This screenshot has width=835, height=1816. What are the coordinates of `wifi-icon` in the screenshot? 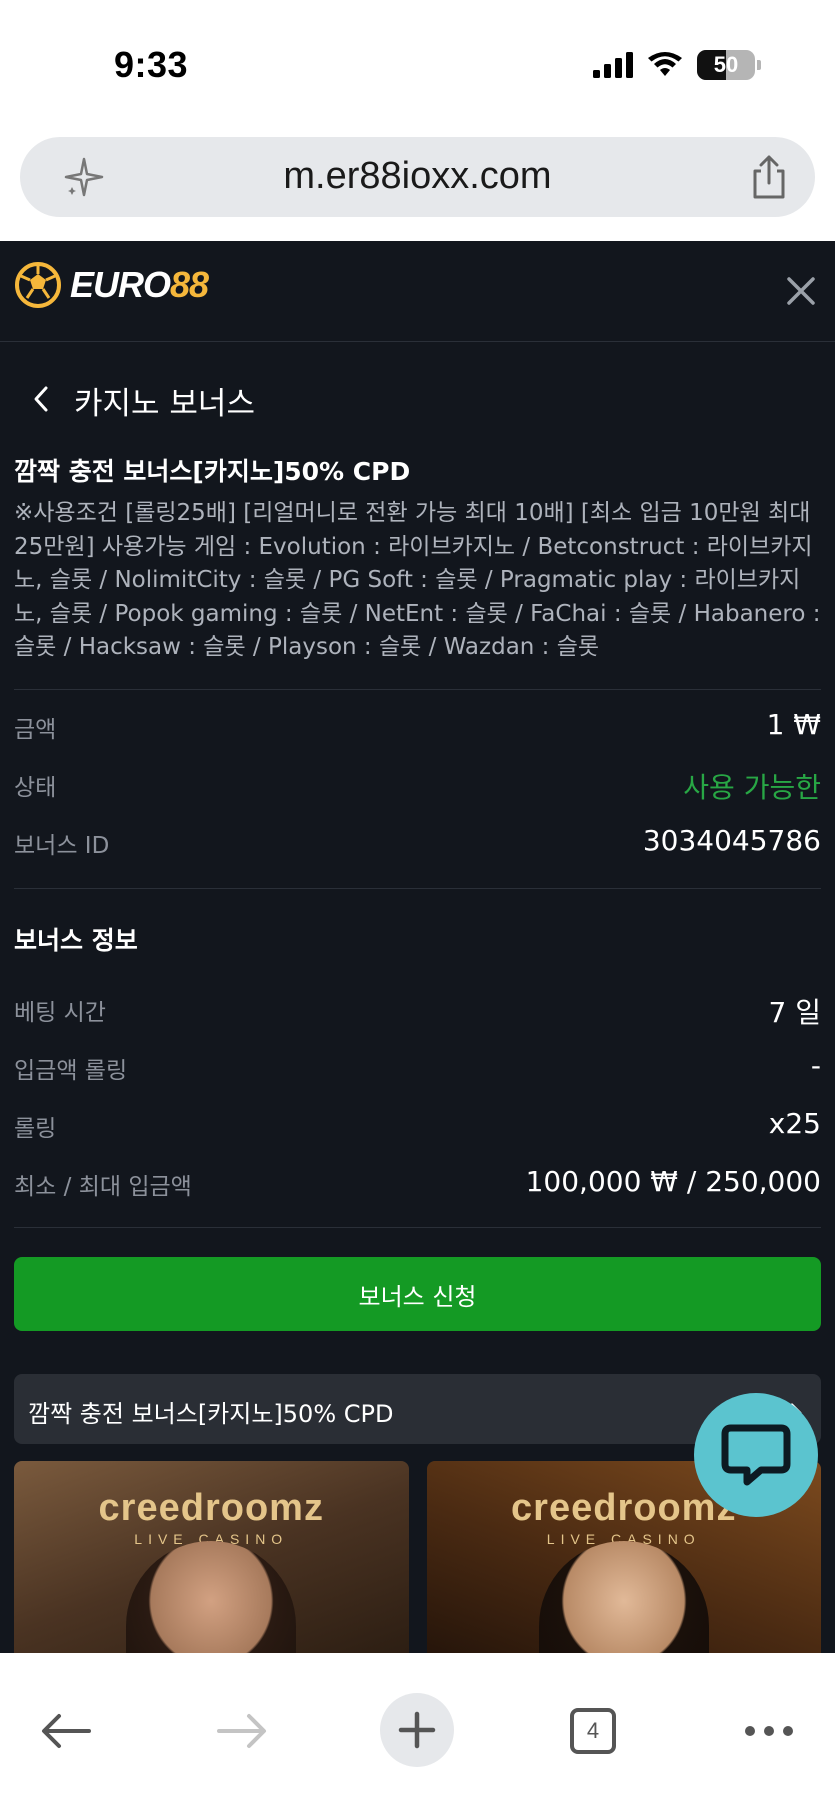 It's located at (665, 64).